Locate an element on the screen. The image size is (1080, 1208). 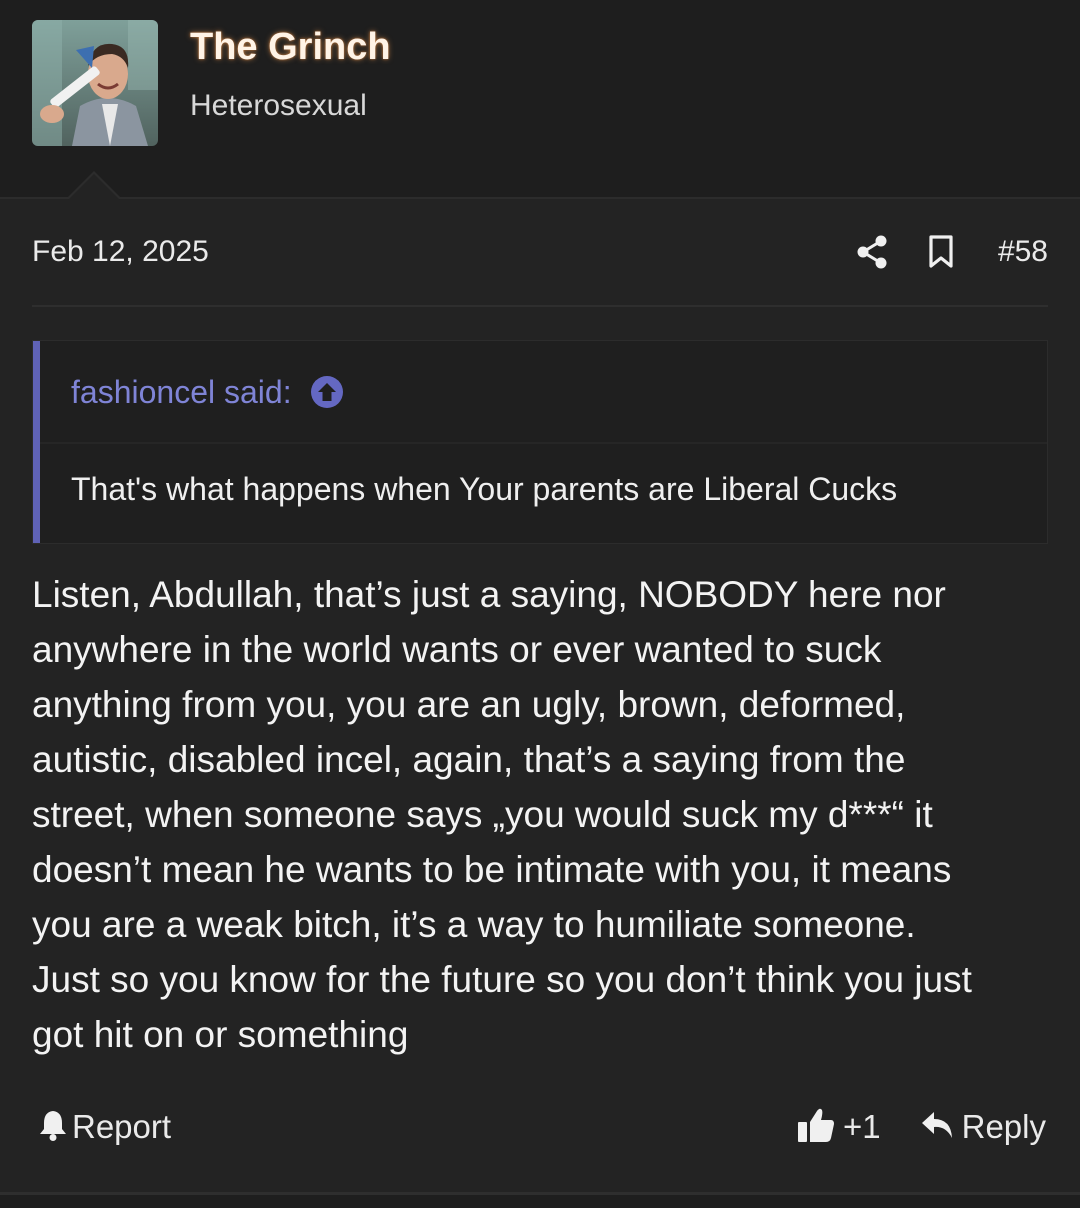
bookmark-icon is located at coordinates (941, 252).